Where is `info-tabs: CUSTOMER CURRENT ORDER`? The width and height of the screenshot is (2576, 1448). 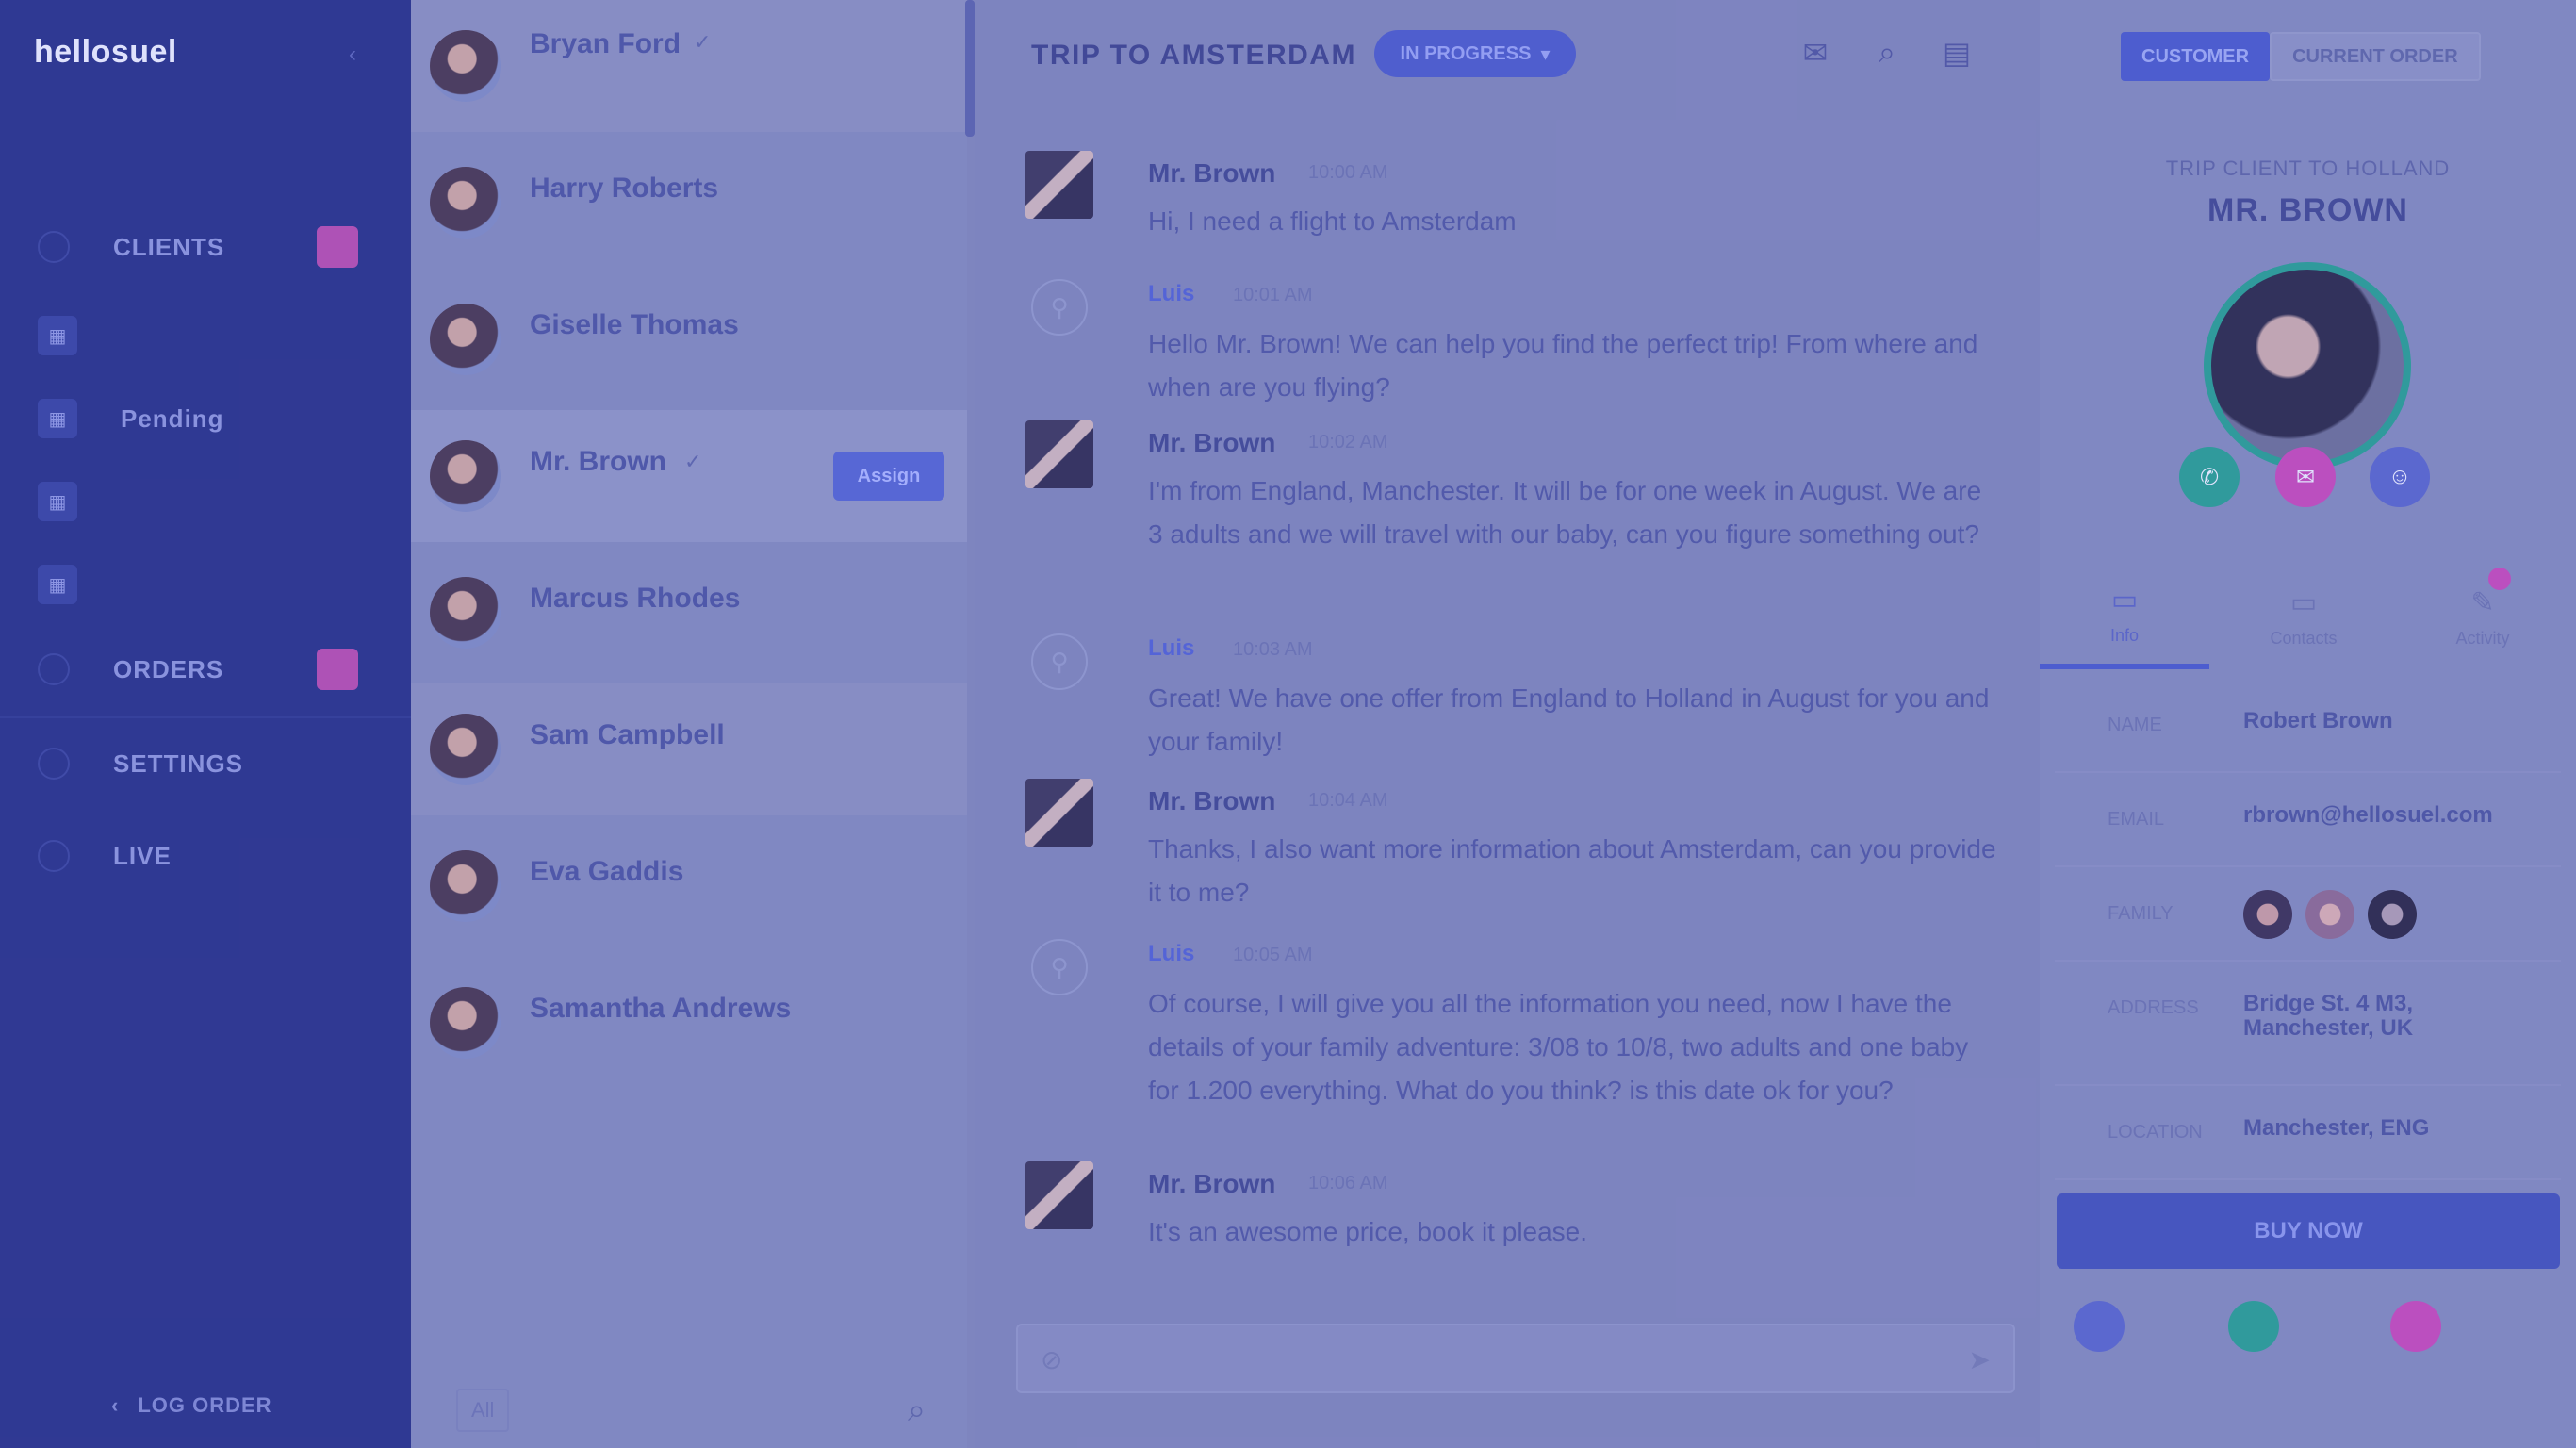 info-tabs: CUSTOMER CURRENT ORDER is located at coordinates (2301, 56).